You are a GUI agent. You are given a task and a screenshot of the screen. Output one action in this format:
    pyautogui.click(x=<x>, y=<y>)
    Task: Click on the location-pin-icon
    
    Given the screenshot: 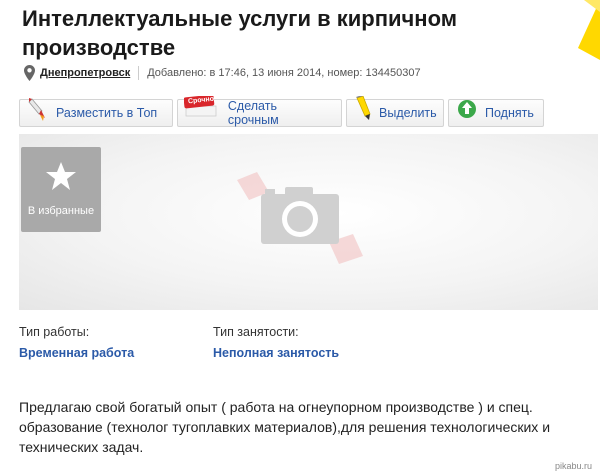 What is the action you would take?
    pyautogui.click(x=29, y=73)
    